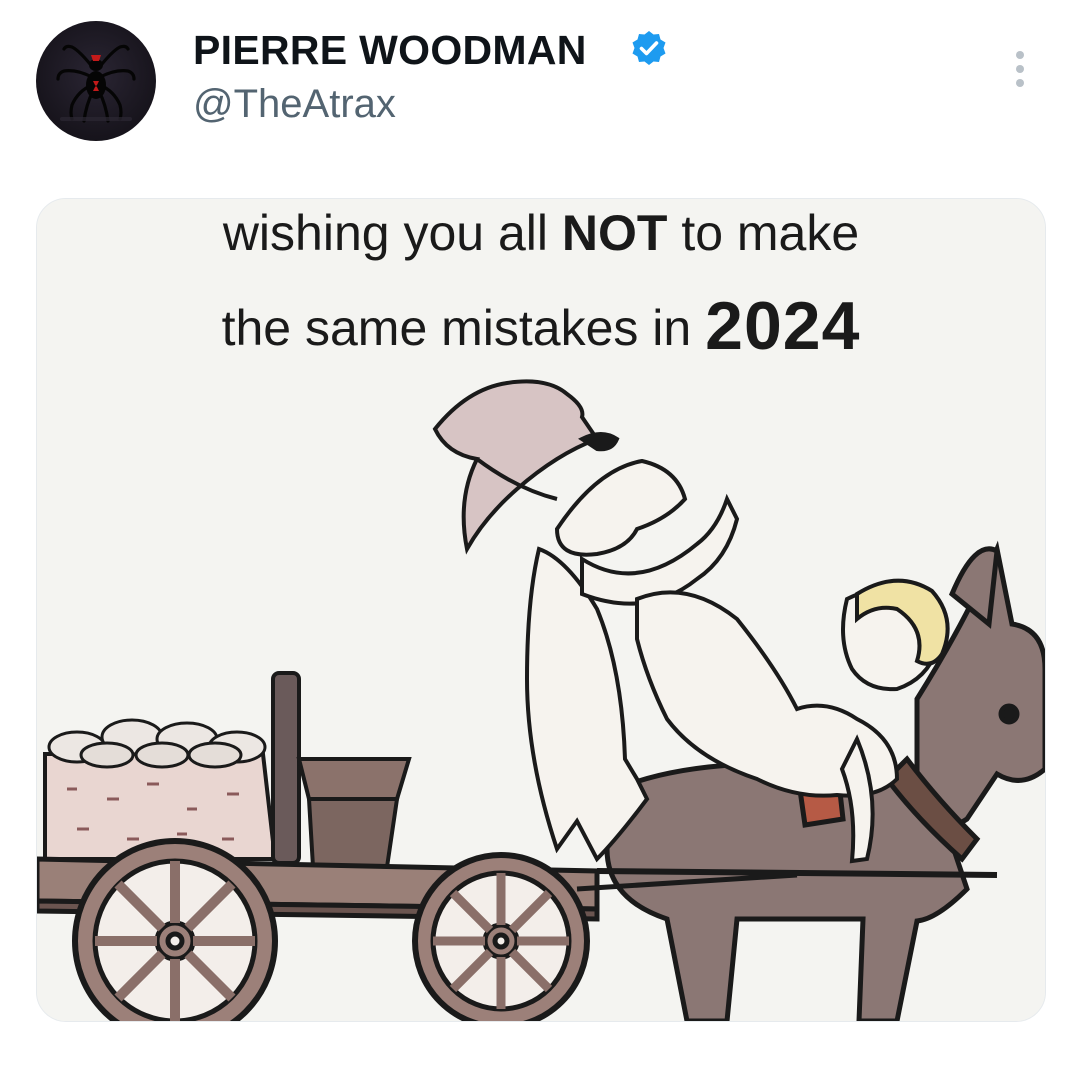 Image resolution: width=1080 pixels, height=1077 pixels. Describe the element at coordinates (463, 328) in the screenshot. I see `caption-text: the same mistakes in` at that location.